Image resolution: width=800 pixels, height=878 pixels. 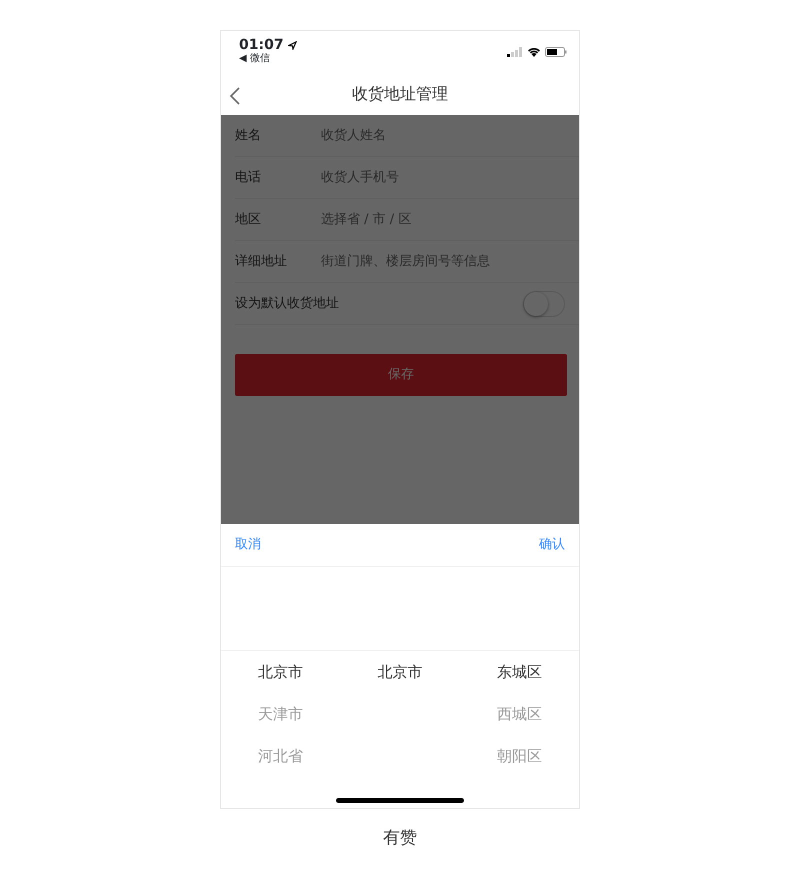 I want to click on picker-option: 朝阳区, so click(x=519, y=756).